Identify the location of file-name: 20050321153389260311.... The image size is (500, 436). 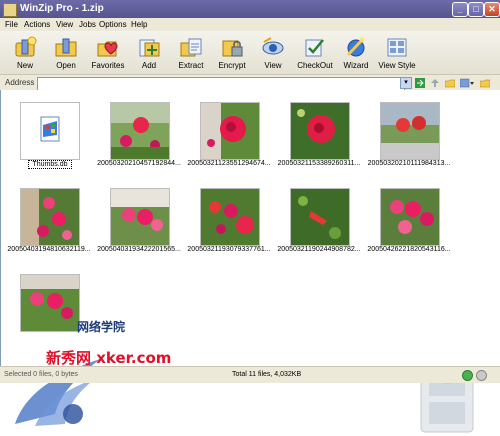
(319, 163).